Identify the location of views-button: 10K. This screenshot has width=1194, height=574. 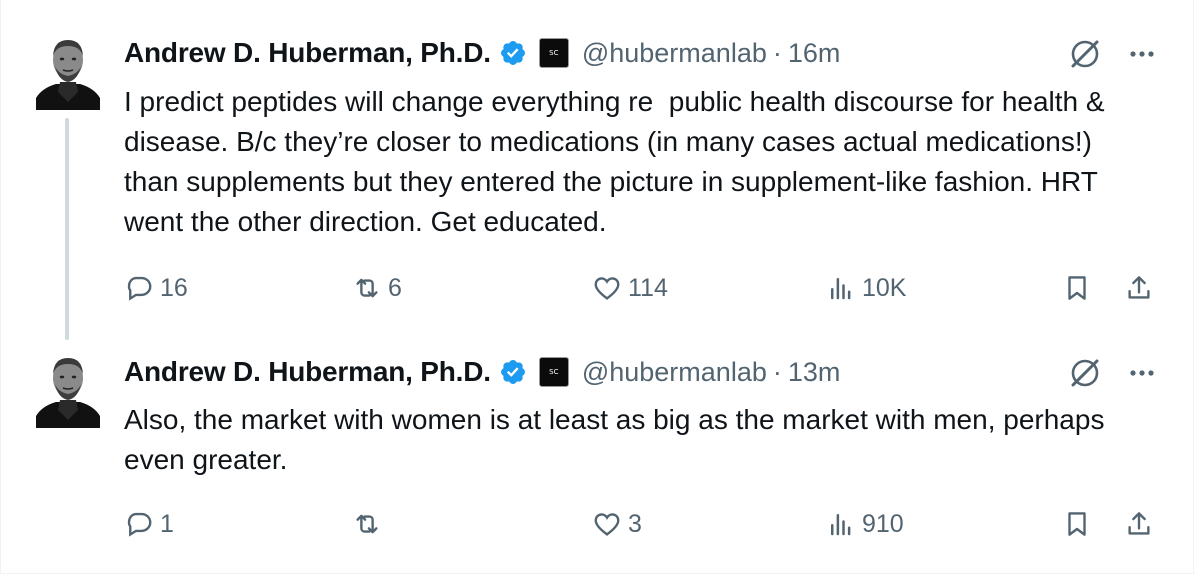
(866, 288).